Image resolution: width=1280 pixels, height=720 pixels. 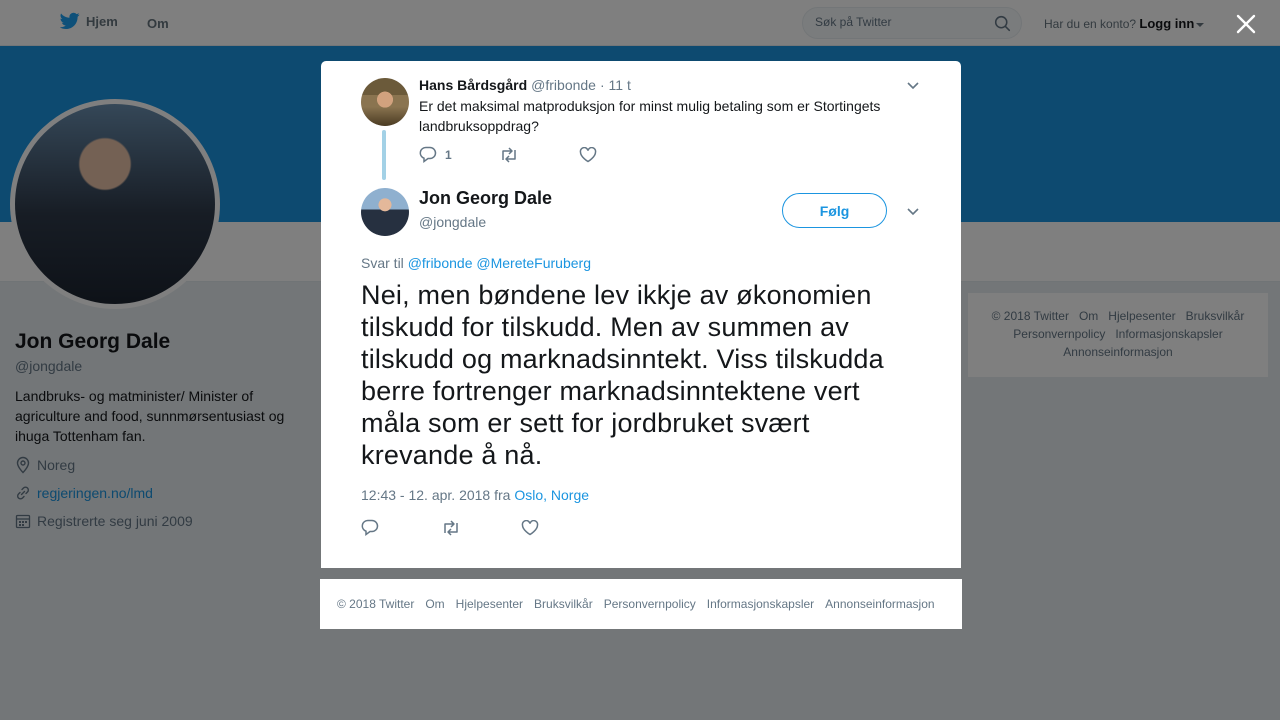 I want to click on close-icon, so click(x=1246, y=24).